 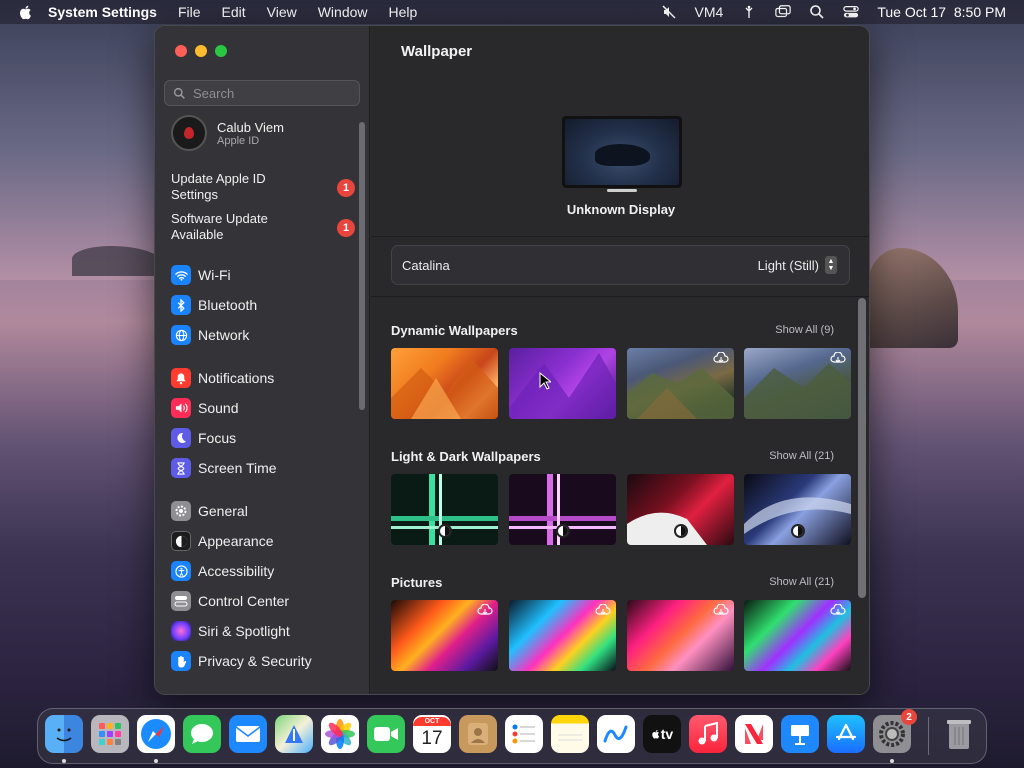 What do you see at coordinates (801, 582) in the screenshot?
I see `show-all-pictures-button: Show All (21)` at bounding box center [801, 582].